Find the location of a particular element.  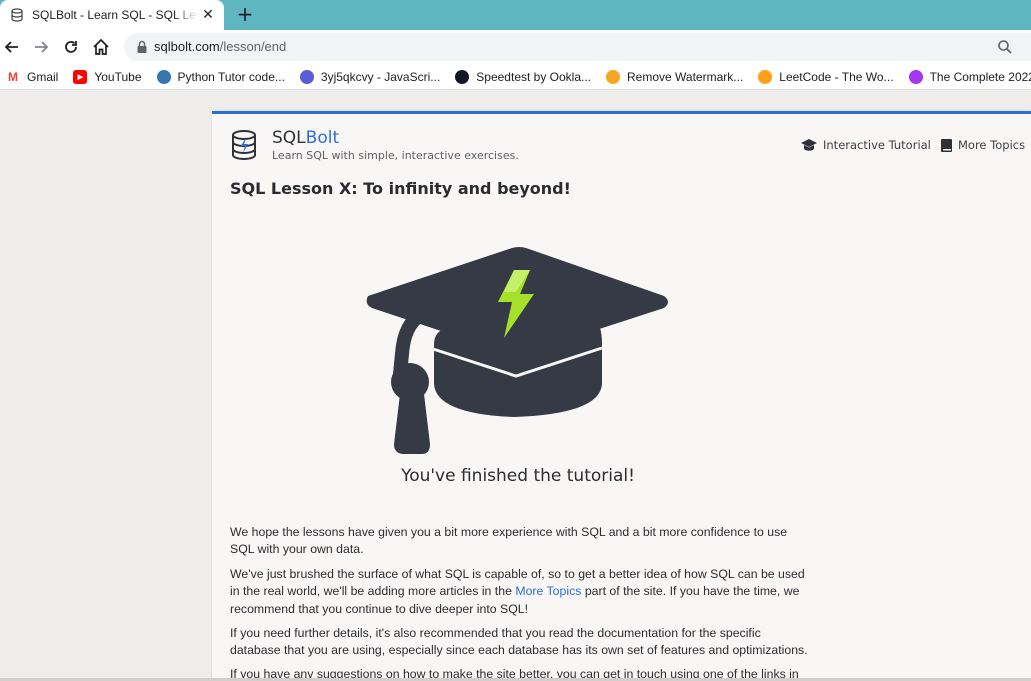

home-icon is located at coordinates (101, 46).